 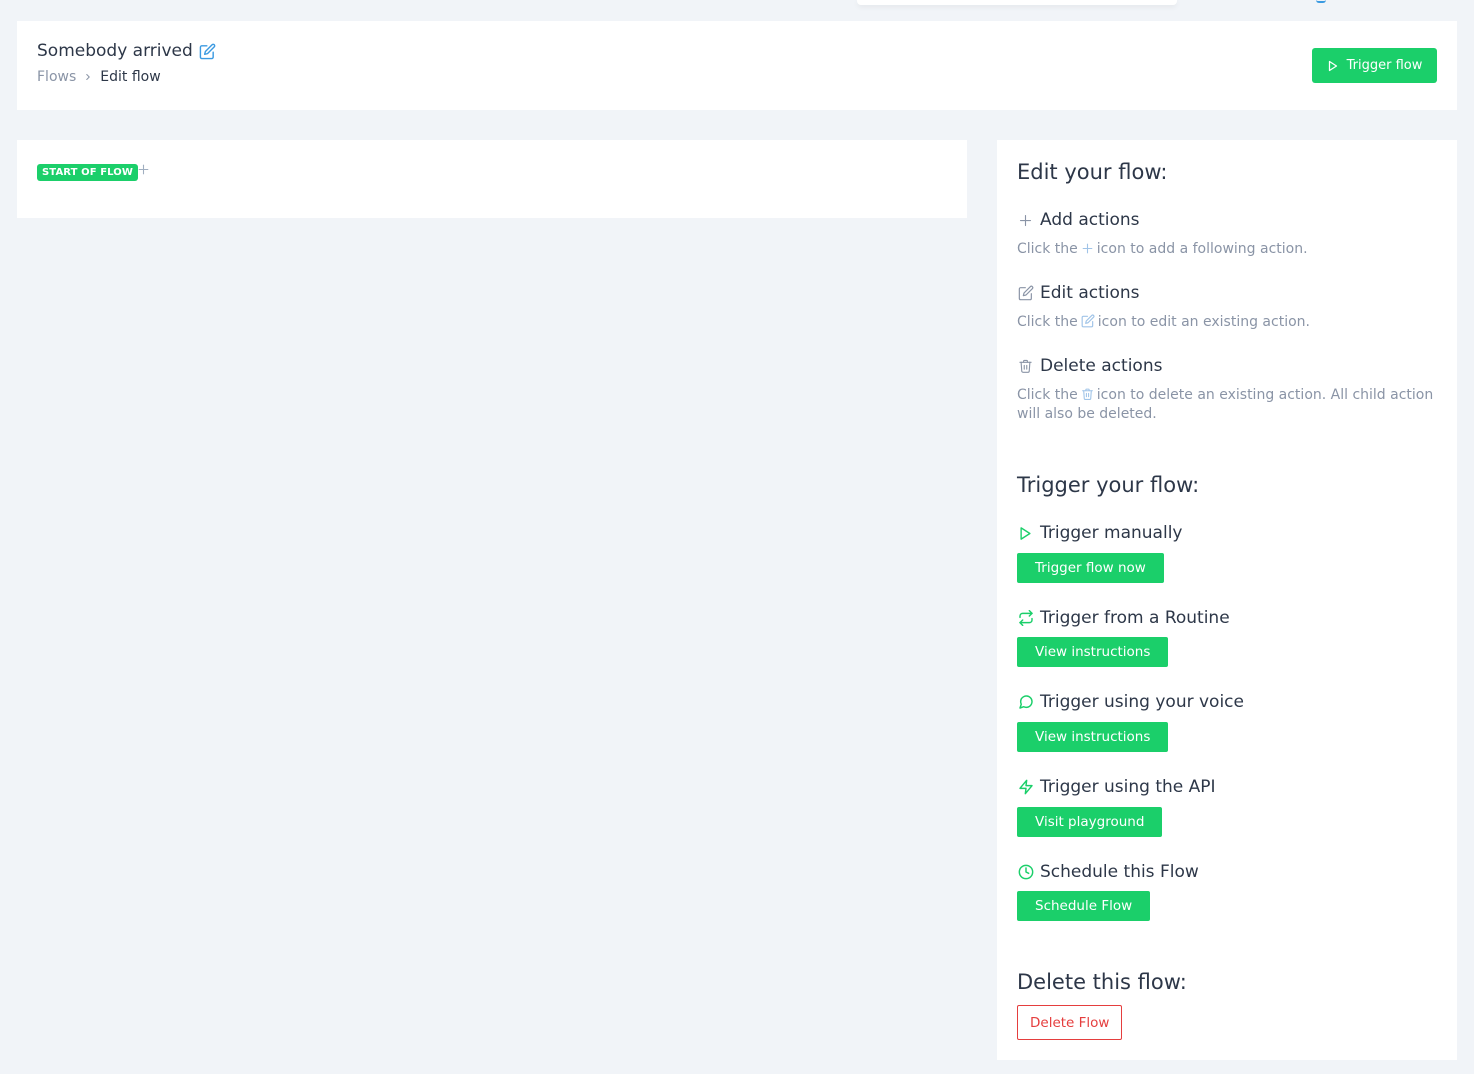 What do you see at coordinates (1092, 172) in the screenshot?
I see `edit-flow-heading: Edit your flow:` at bounding box center [1092, 172].